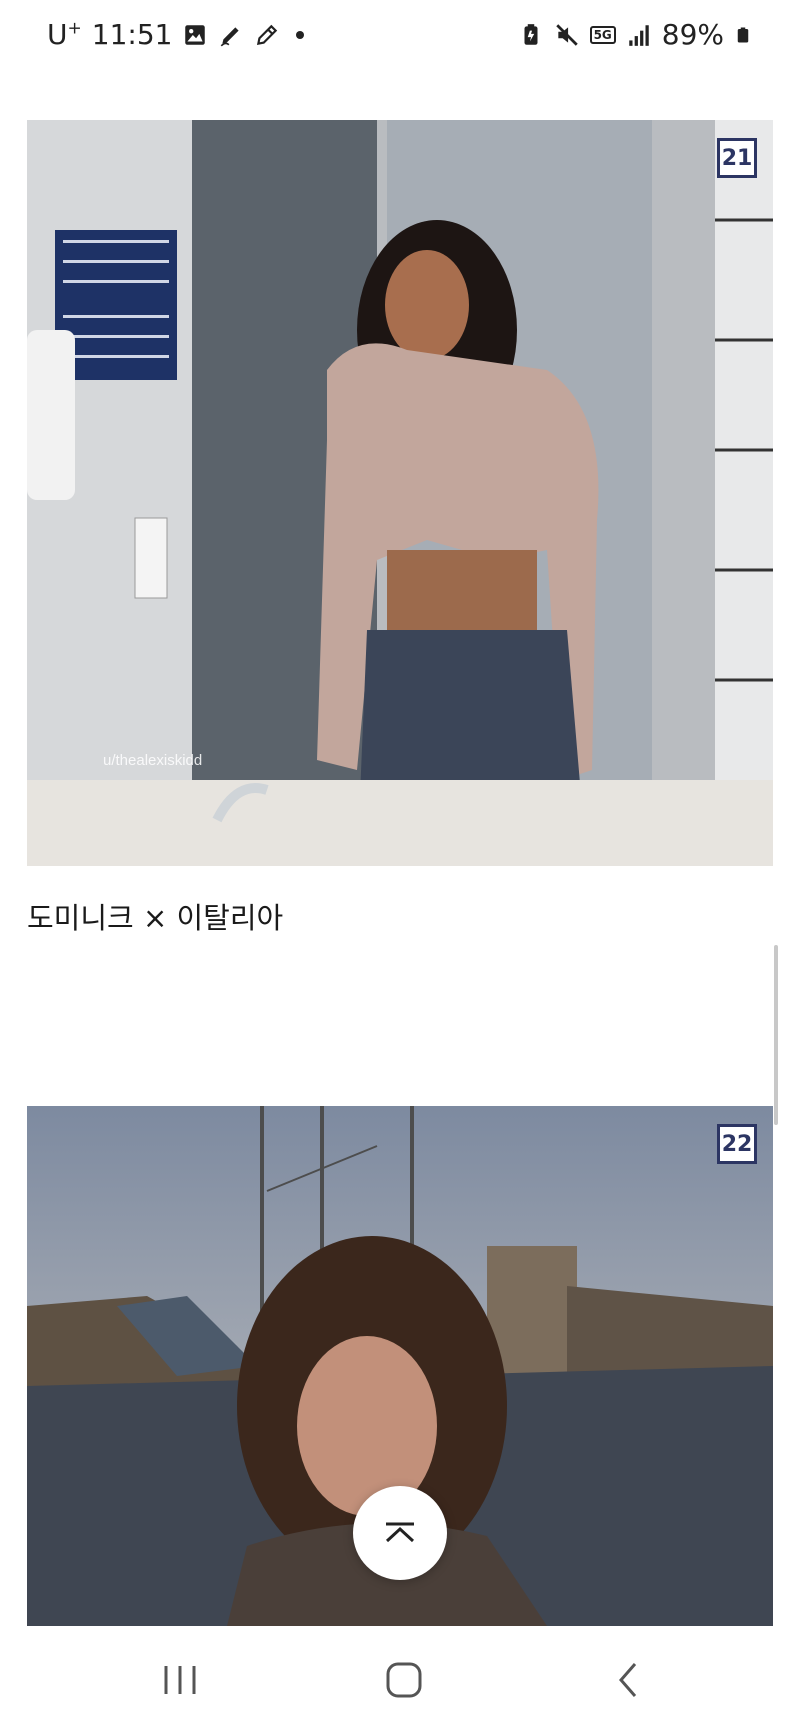 This screenshot has width=800, height=1733. What do you see at coordinates (155, 918) in the screenshot?
I see `photo-caption: 도미니크 × 이탈리아` at bounding box center [155, 918].